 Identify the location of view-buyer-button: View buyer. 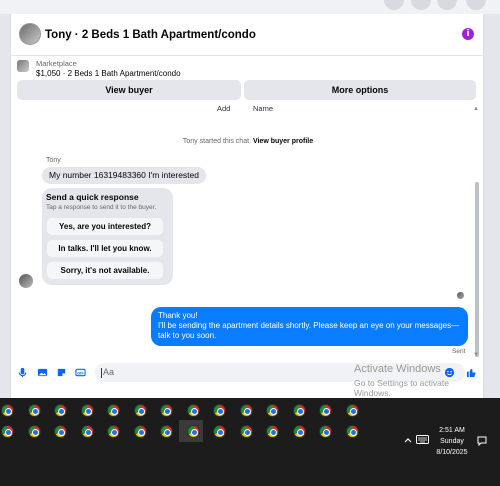
(129, 90).